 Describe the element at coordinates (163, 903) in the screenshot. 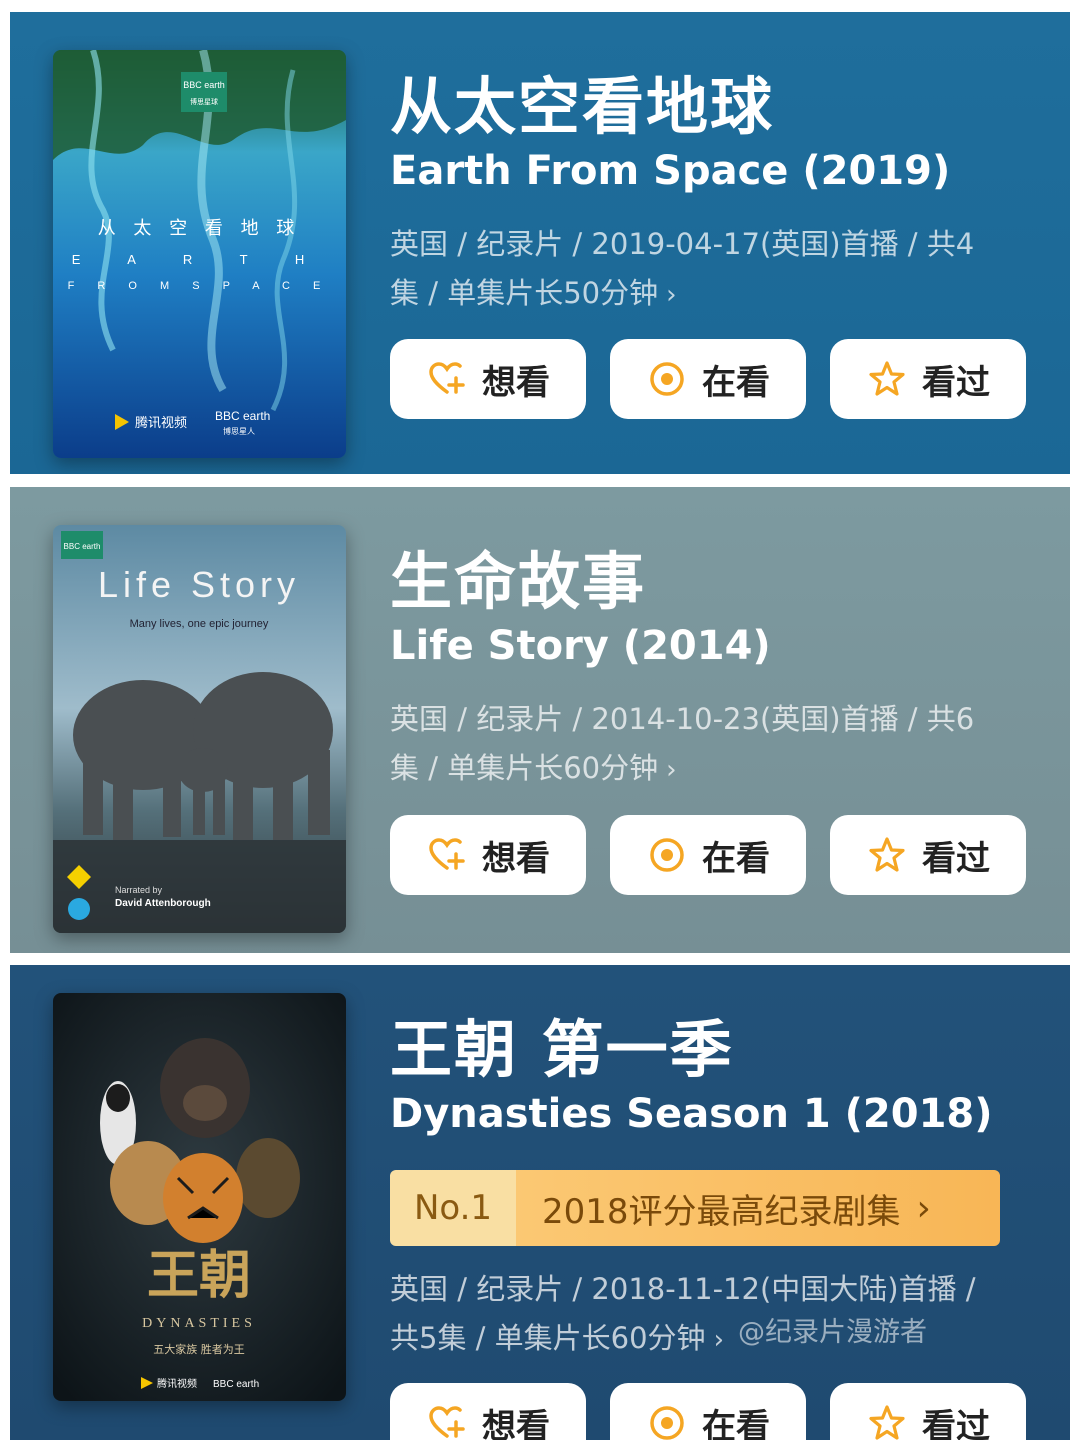

I see `poster-narrator: David Attenborough` at that location.